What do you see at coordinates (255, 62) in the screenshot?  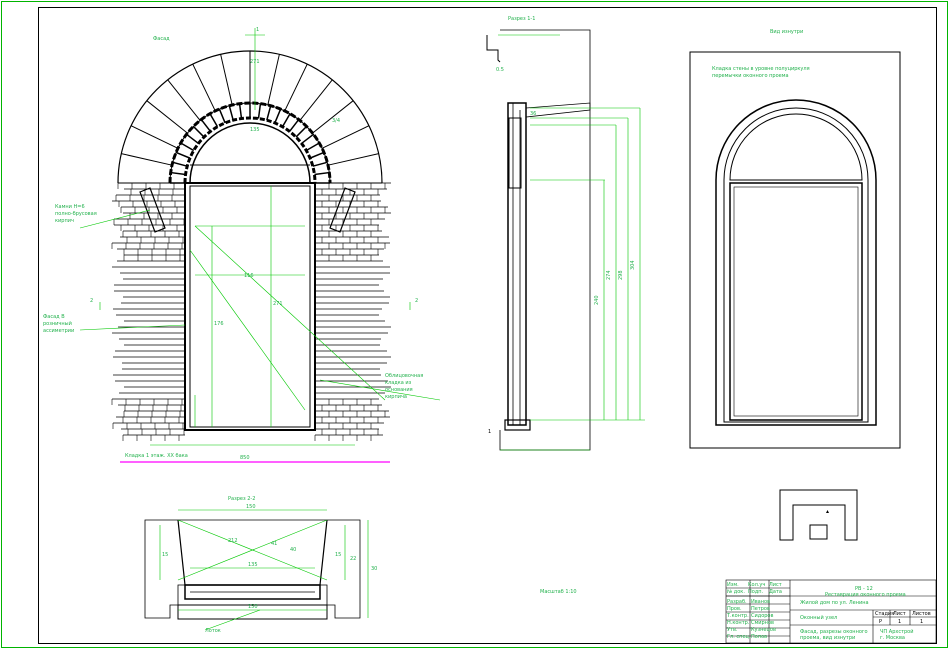 I see `dim-arch-top: 271` at bounding box center [255, 62].